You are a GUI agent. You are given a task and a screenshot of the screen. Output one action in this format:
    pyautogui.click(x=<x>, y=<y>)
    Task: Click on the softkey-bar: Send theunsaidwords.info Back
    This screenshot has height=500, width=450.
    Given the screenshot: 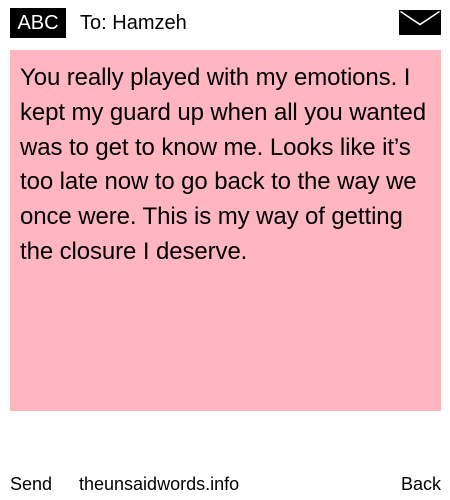 What is the action you would take?
    pyautogui.click(x=225, y=485)
    